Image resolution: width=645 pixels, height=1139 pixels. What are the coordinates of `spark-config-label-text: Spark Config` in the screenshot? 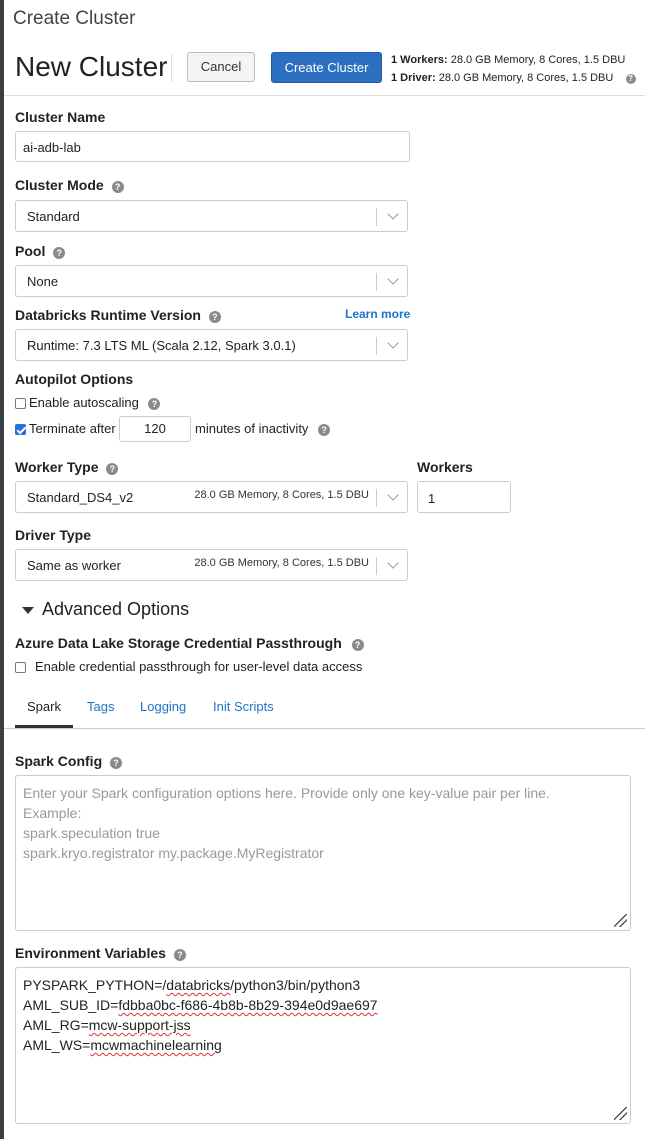 It's located at (59, 761).